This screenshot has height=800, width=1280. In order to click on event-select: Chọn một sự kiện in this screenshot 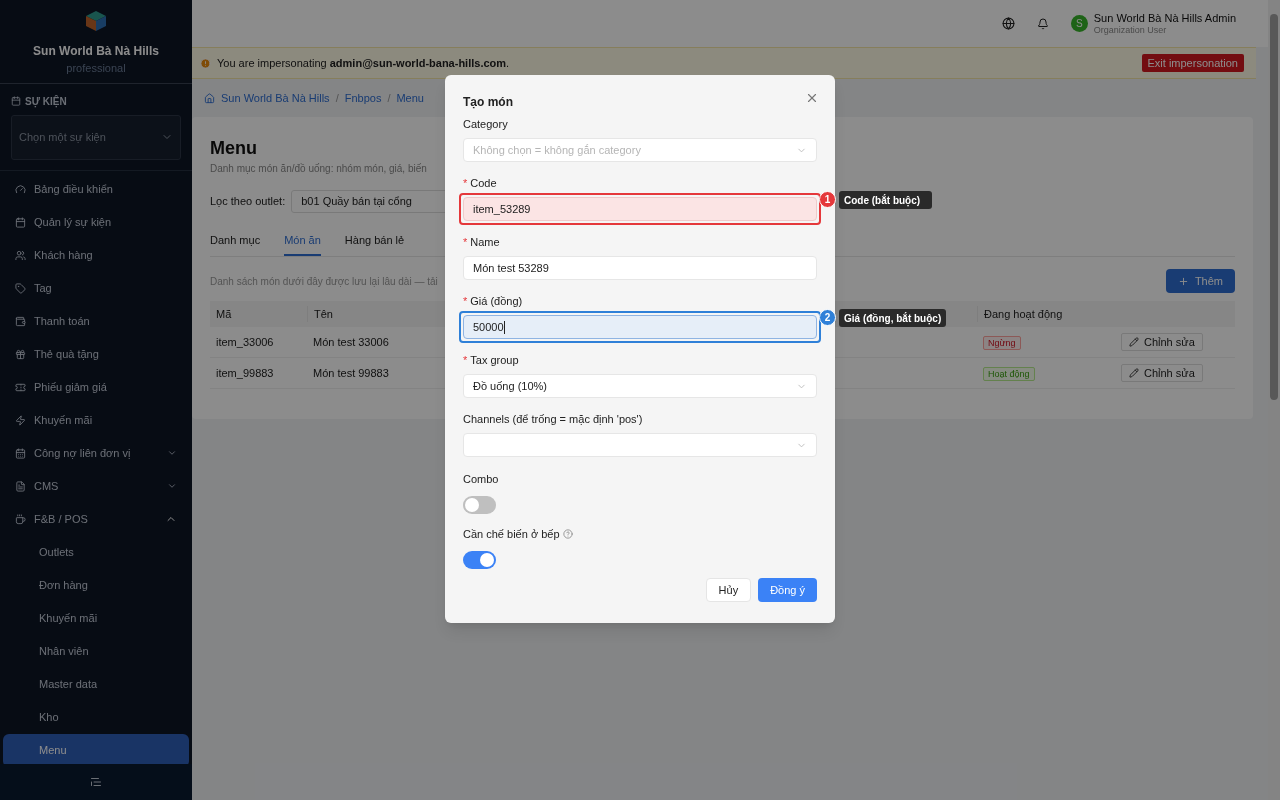, I will do `click(96, 137)`.